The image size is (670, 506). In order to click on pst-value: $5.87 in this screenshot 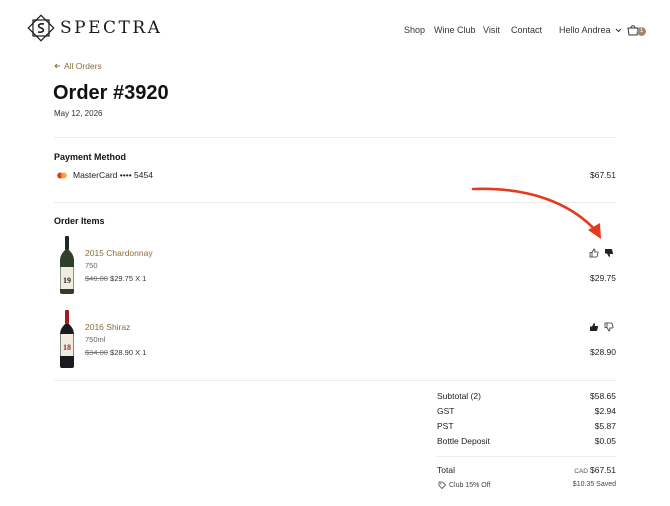, I will do `click(605, 426)`.